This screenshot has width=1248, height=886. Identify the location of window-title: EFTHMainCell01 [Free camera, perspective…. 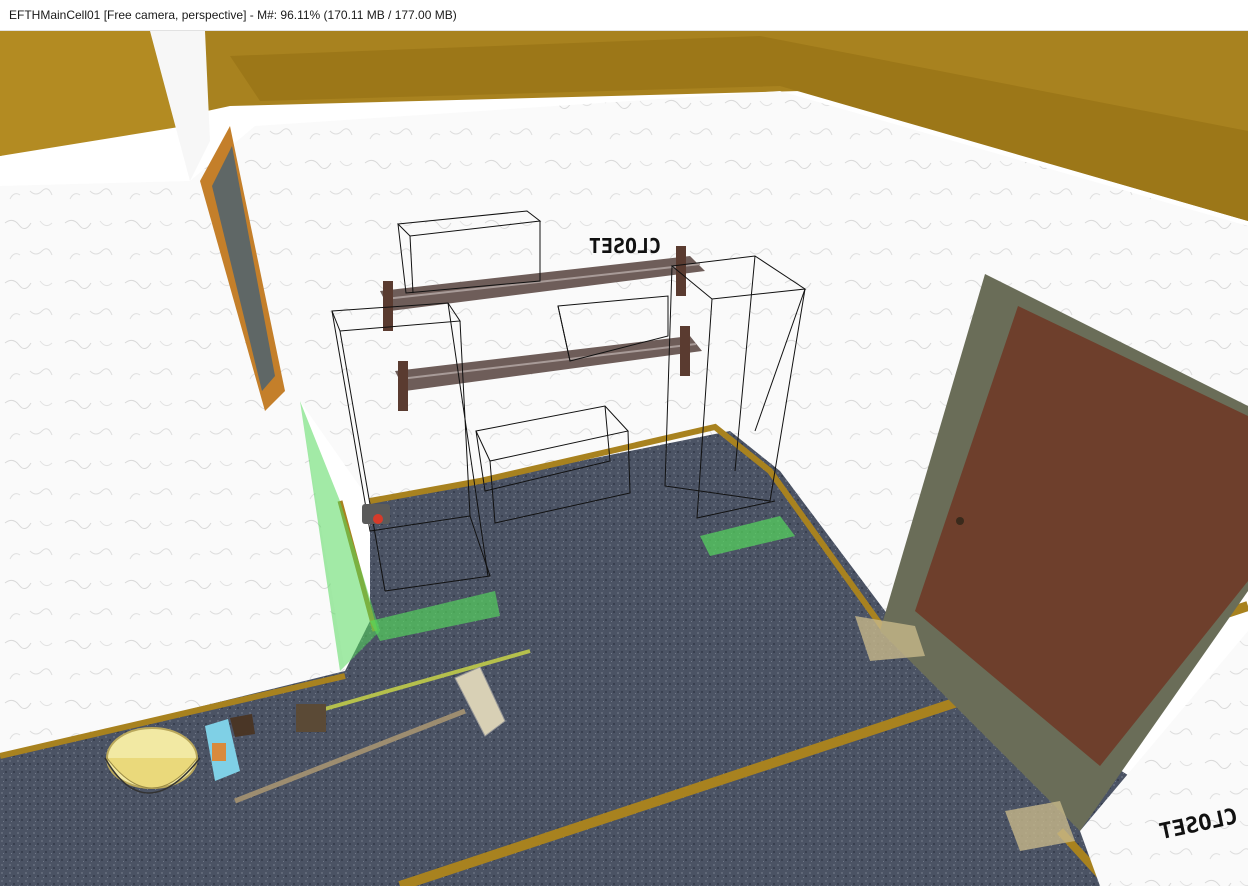
(233, 15).